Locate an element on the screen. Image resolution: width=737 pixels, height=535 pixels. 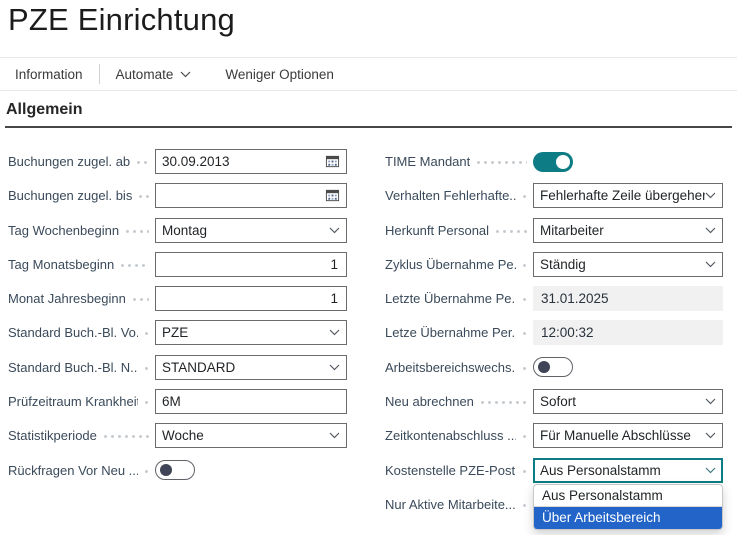
toggle-arbeitsbereichswechsel is located at coordinates (553, 367).